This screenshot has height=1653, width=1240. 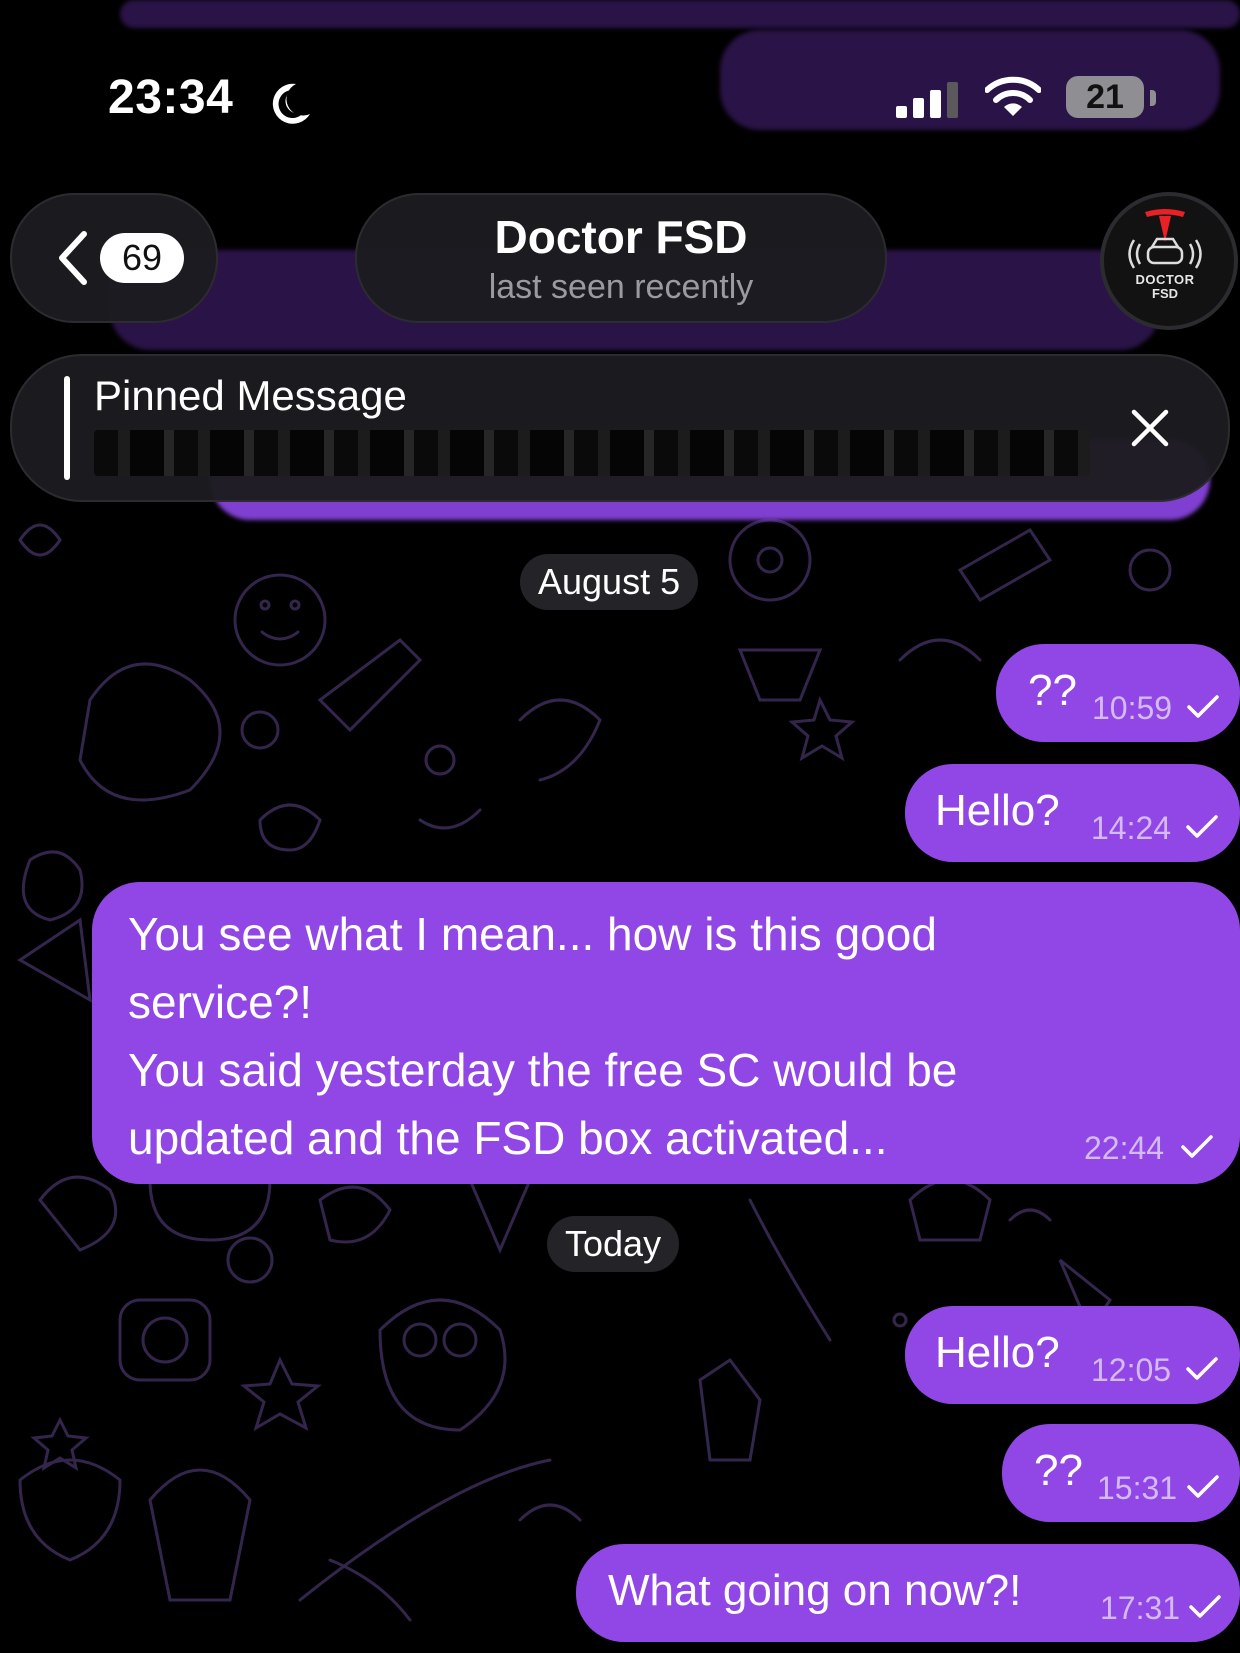 What do you see at coordinates (1165, 293) in the screenshot?
I see `avatar-text-bottom: FSD` at bounding box center [1165, 293].